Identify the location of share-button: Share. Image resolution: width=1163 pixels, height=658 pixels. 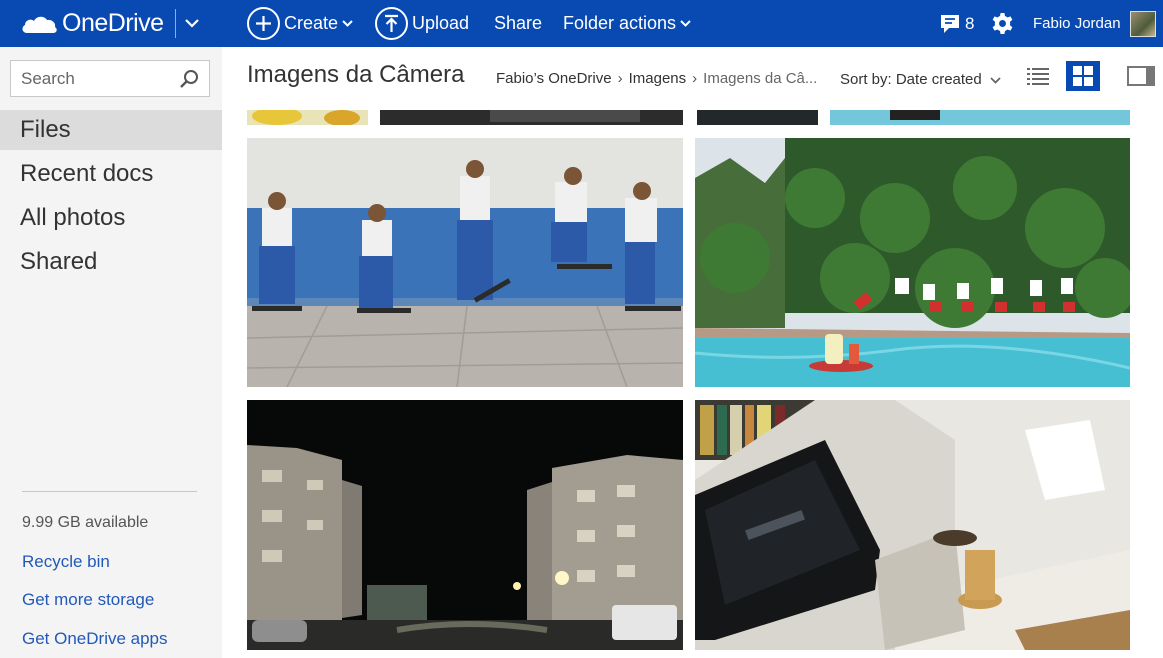
(518, 23).